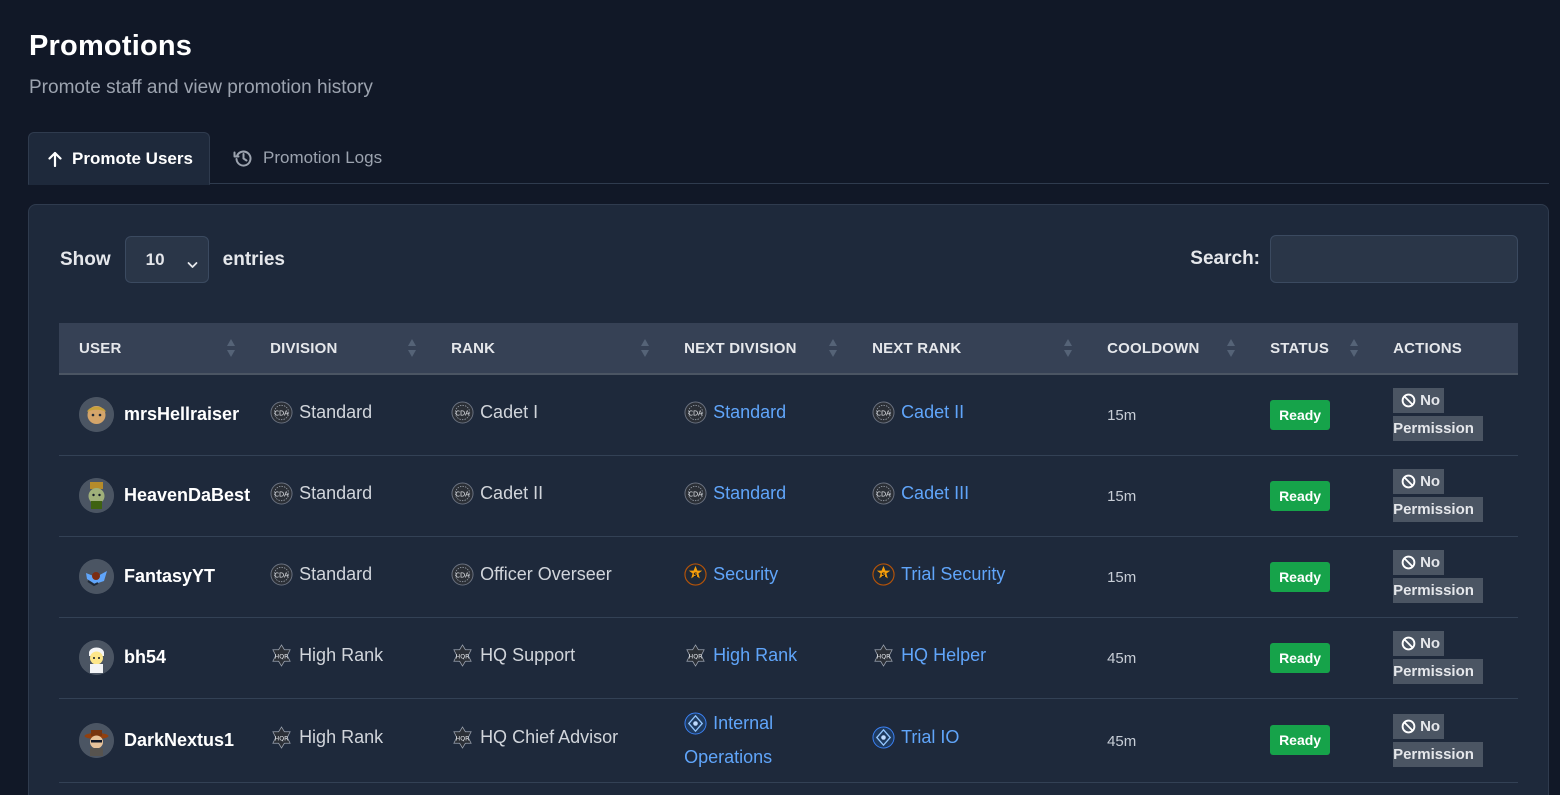 The width and height of the screenshot is (1560, 795). I want to click on column-header-actions: ACTIONS, so click(1445, 349).